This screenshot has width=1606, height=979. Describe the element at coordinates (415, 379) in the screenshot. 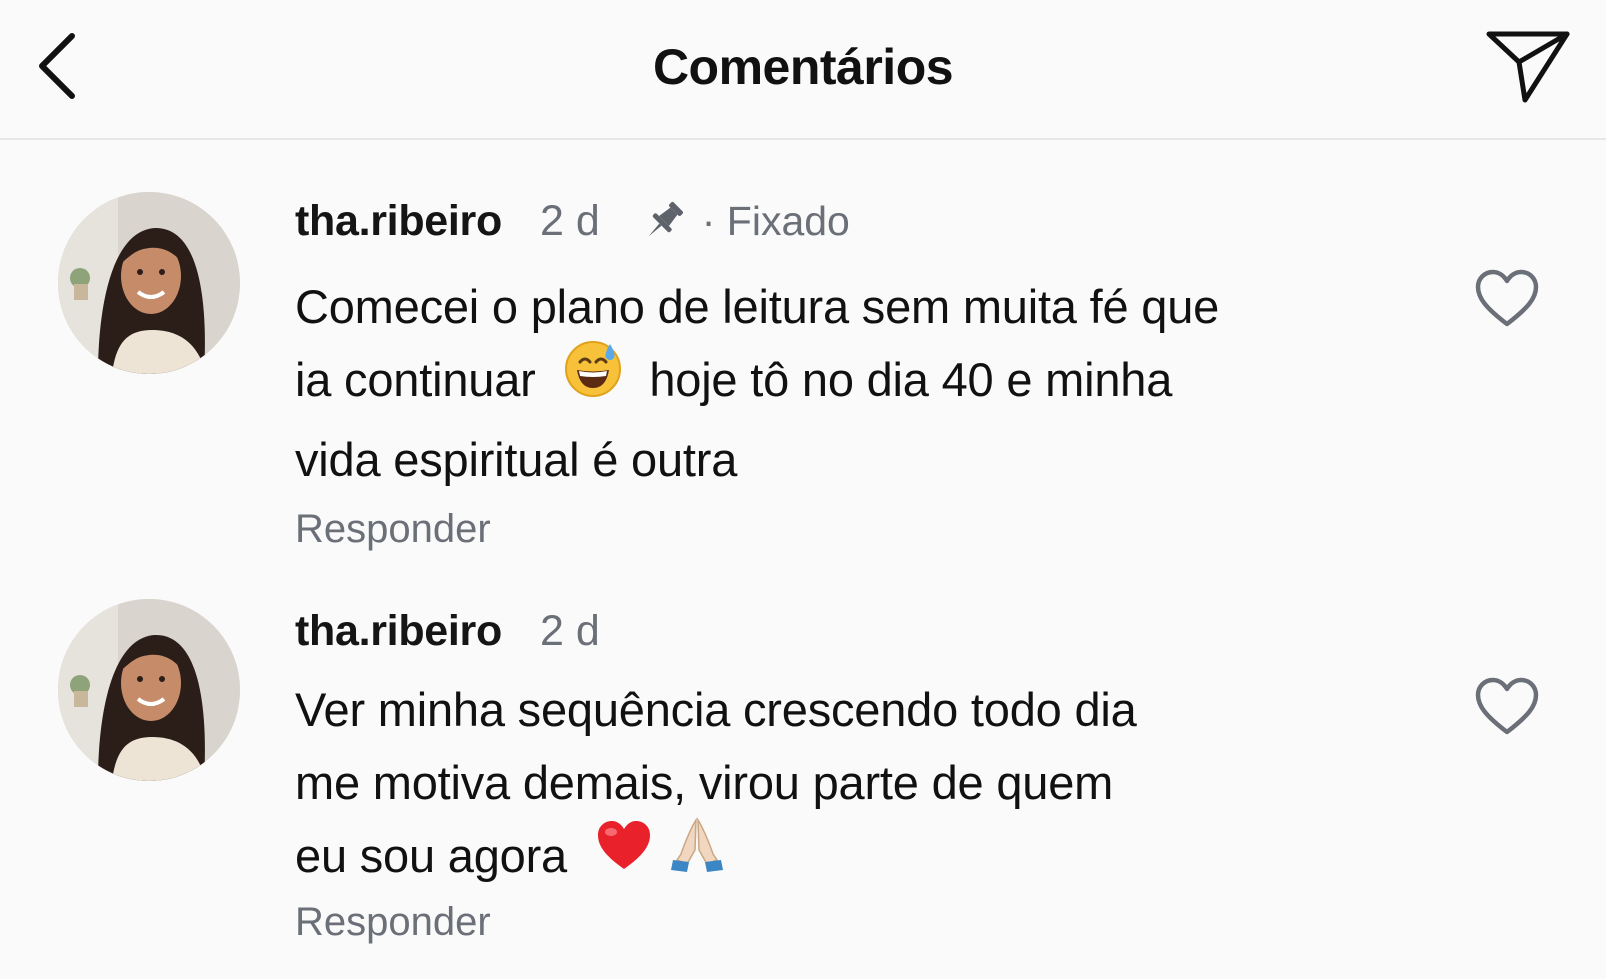

I see `comment-text-segment: ia continuar` at that location.